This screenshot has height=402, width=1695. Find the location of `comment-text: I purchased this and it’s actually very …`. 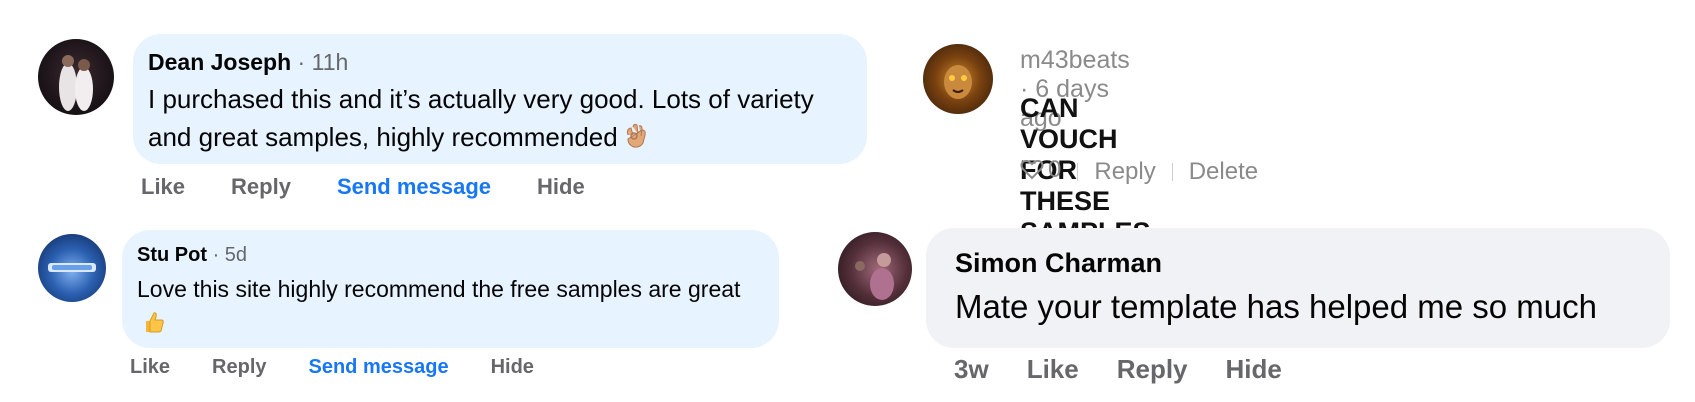

comment-text: I purchased this and it’s actually very … is located at coordinates (498, 119).